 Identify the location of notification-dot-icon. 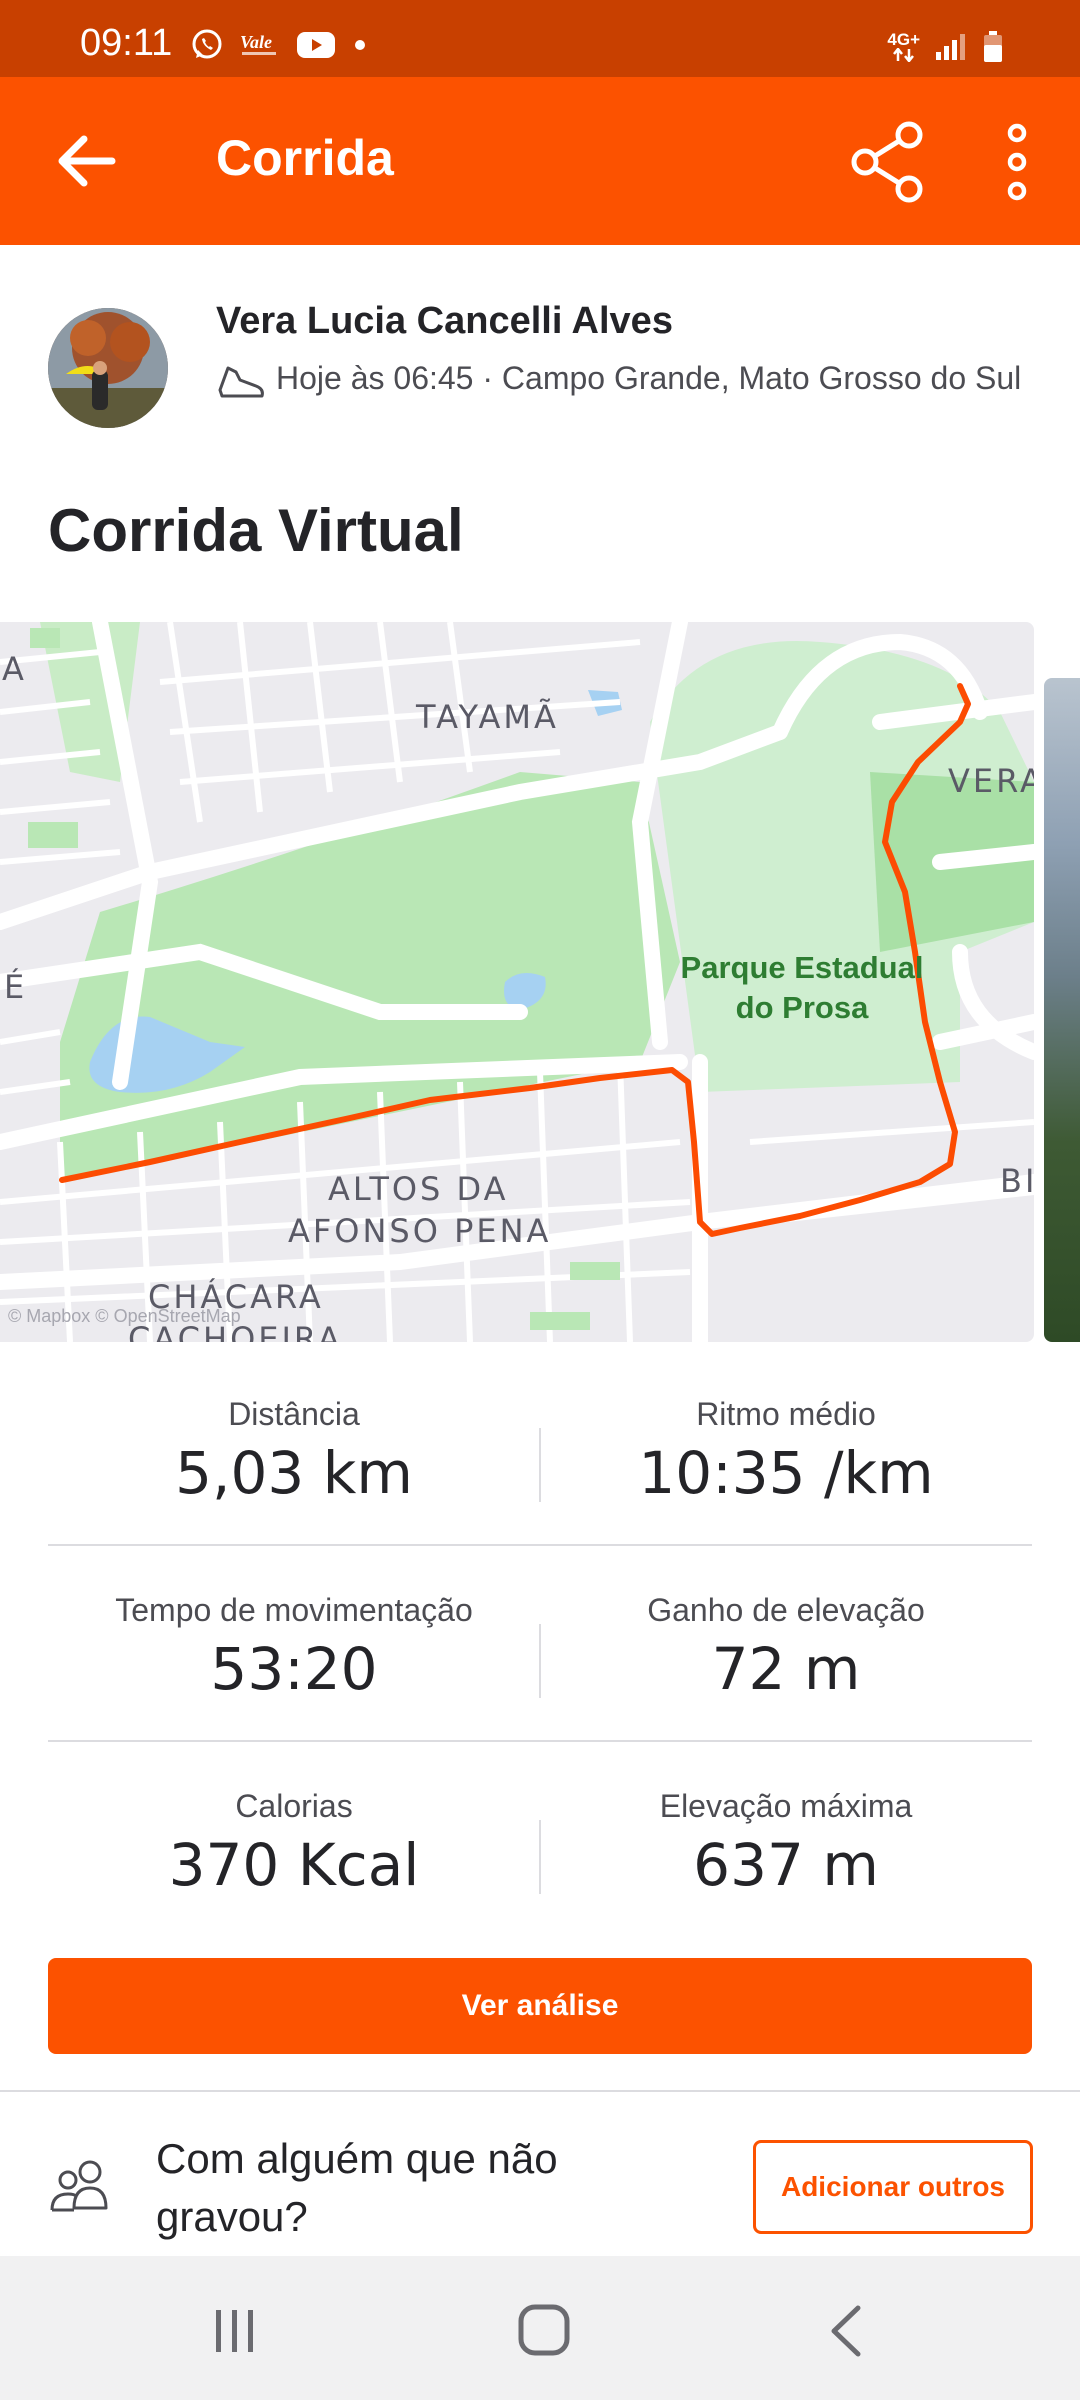
(360, 45).